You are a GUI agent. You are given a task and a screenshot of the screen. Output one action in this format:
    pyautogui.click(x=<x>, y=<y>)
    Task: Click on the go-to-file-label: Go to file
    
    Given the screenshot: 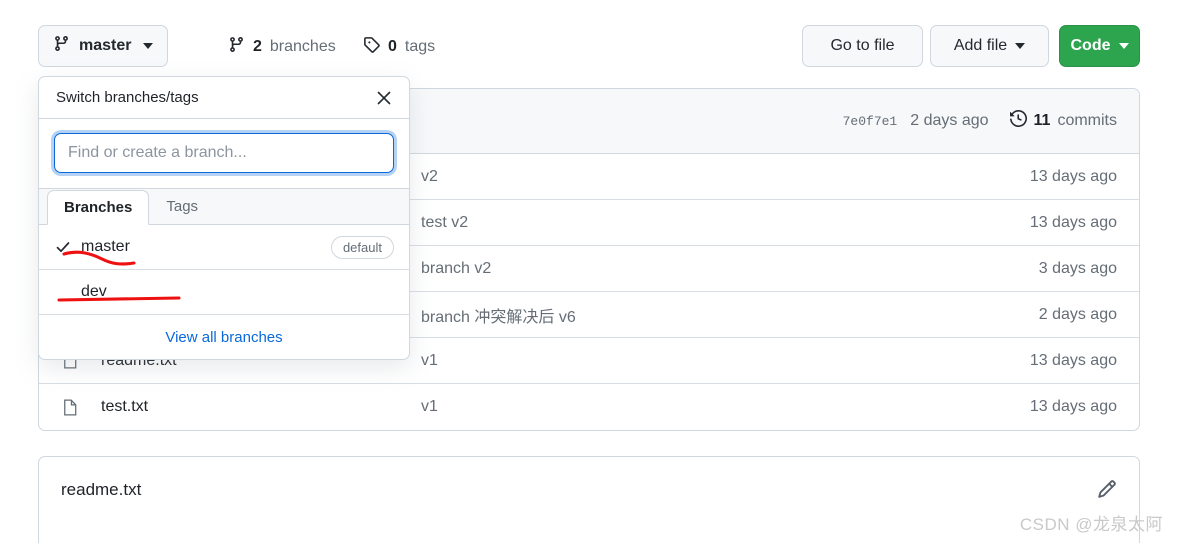 What is the action you would take?
    pyautogui.click(x=862, y=45)
    